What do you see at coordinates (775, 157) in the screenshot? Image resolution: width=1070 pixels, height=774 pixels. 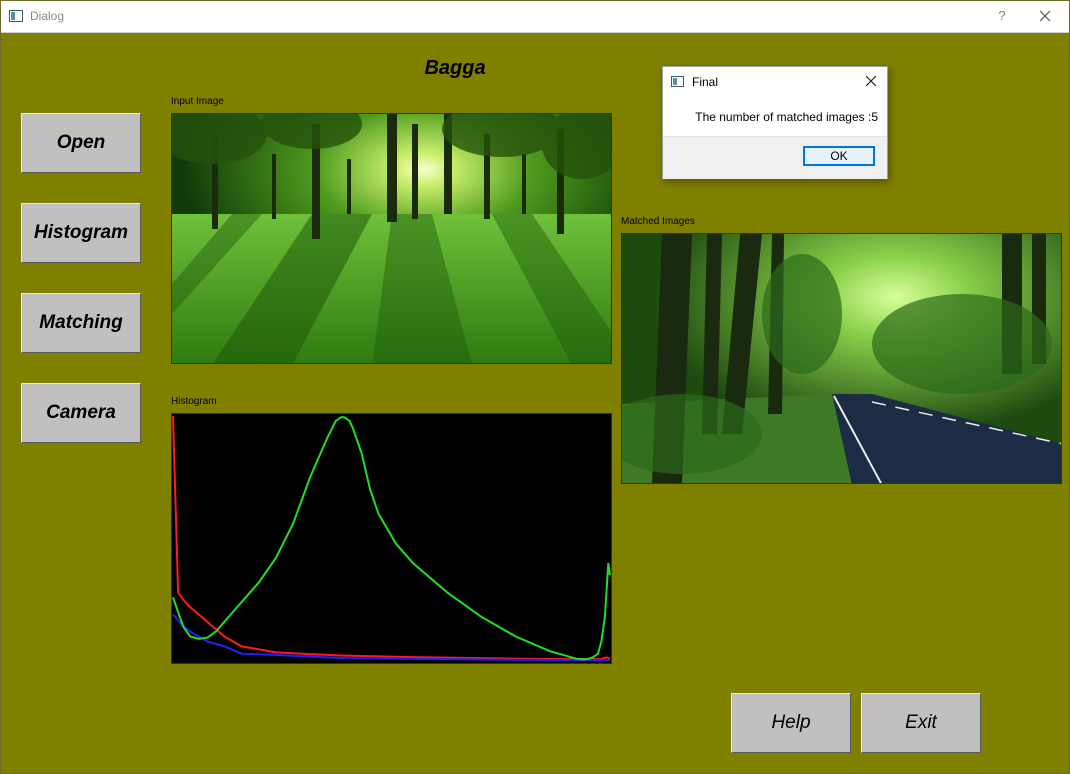 I see `dialog-footer: OK` at bounding box center [775, 157].